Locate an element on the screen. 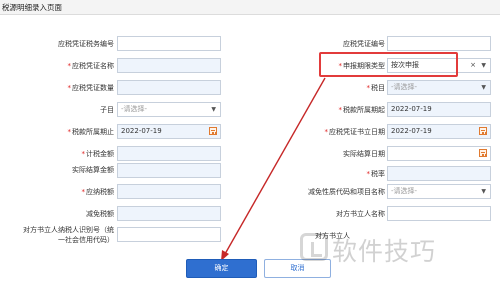 The image size is (500, 293). cancel-button: 取消 is located at coordinates (297, 268).